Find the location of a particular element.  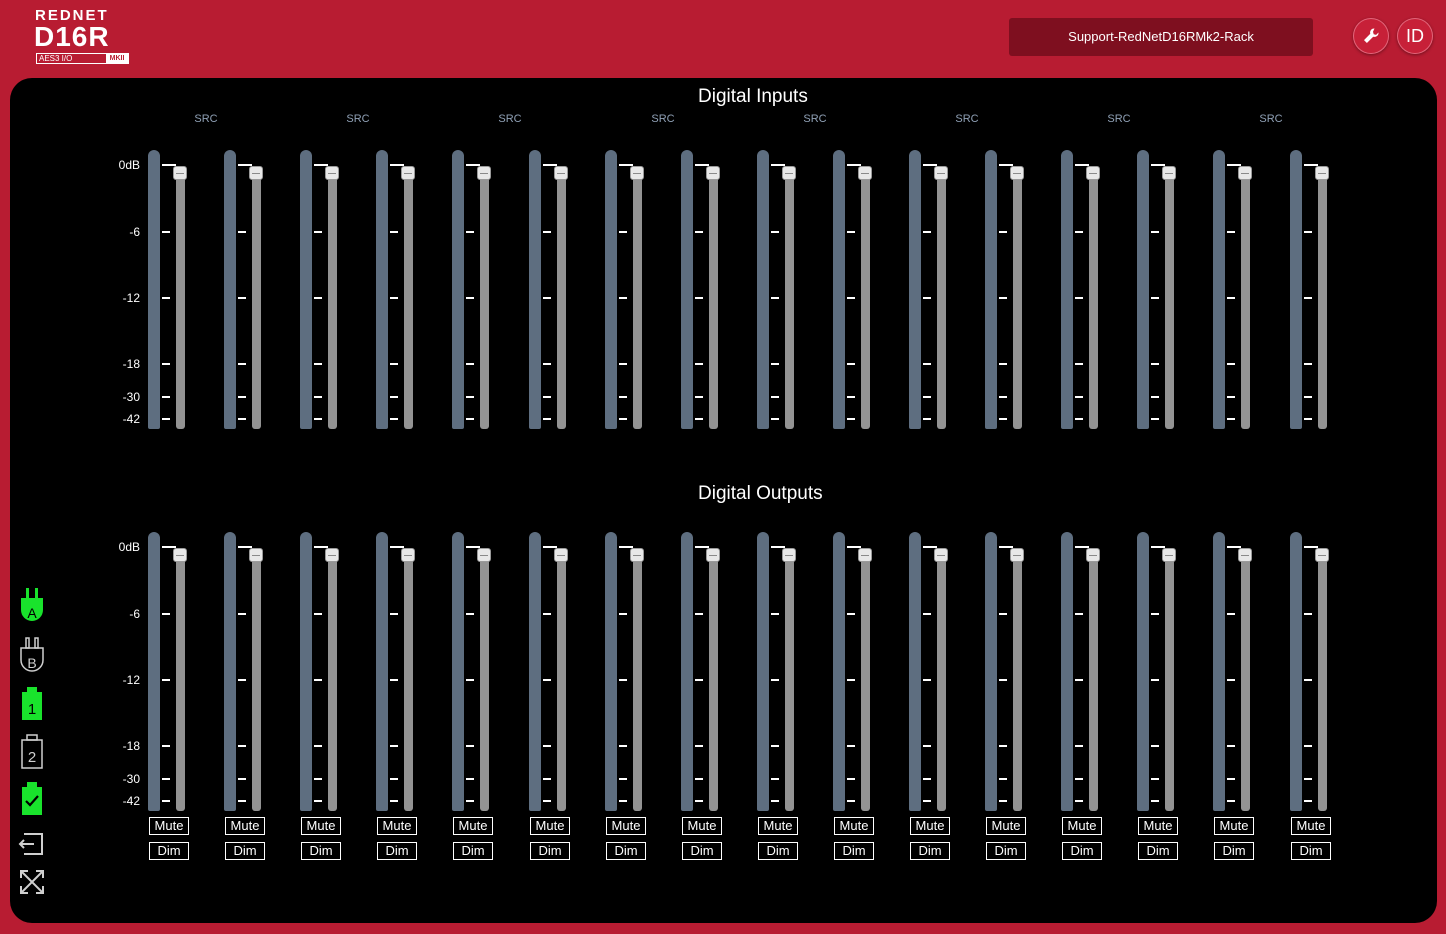

expand-icon is located at coordinates (32, 882).